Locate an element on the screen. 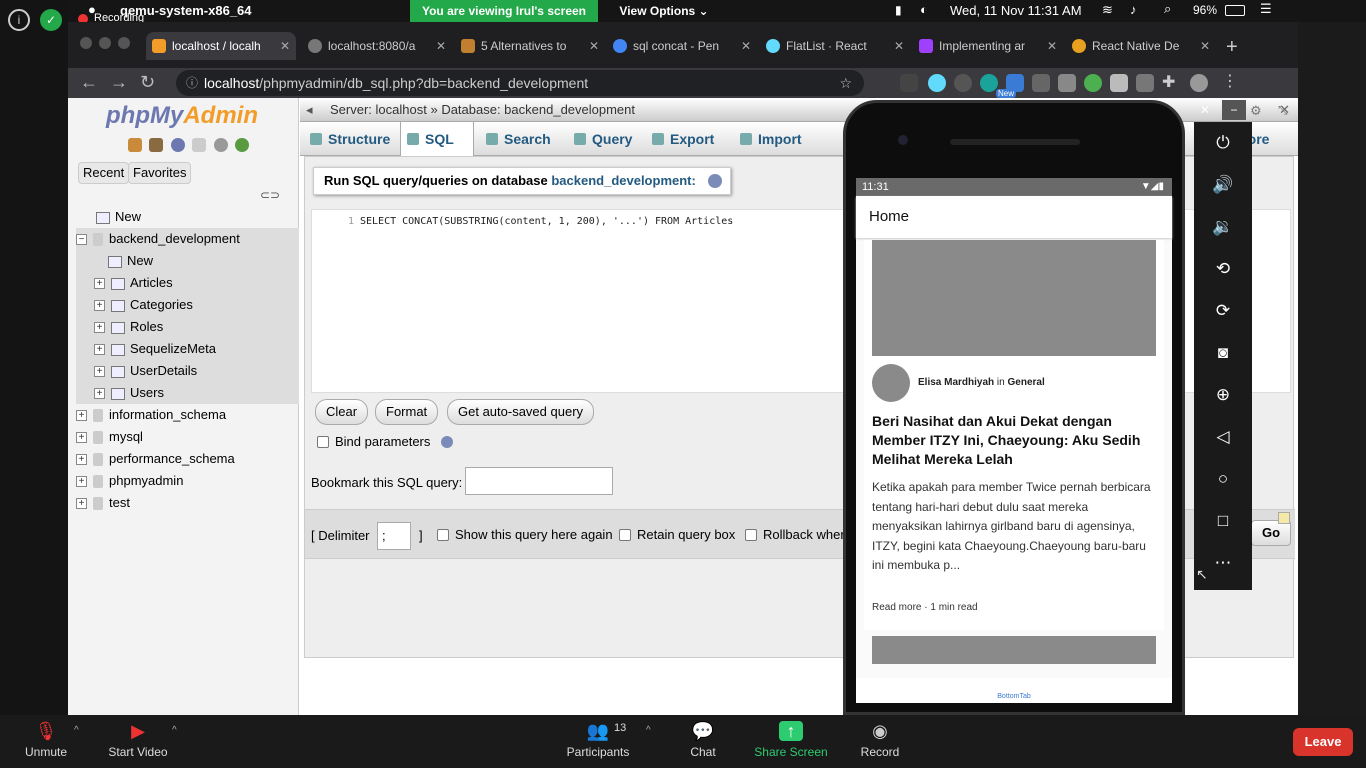  info-icon: ⓘ is located at coordinates (192, 83).